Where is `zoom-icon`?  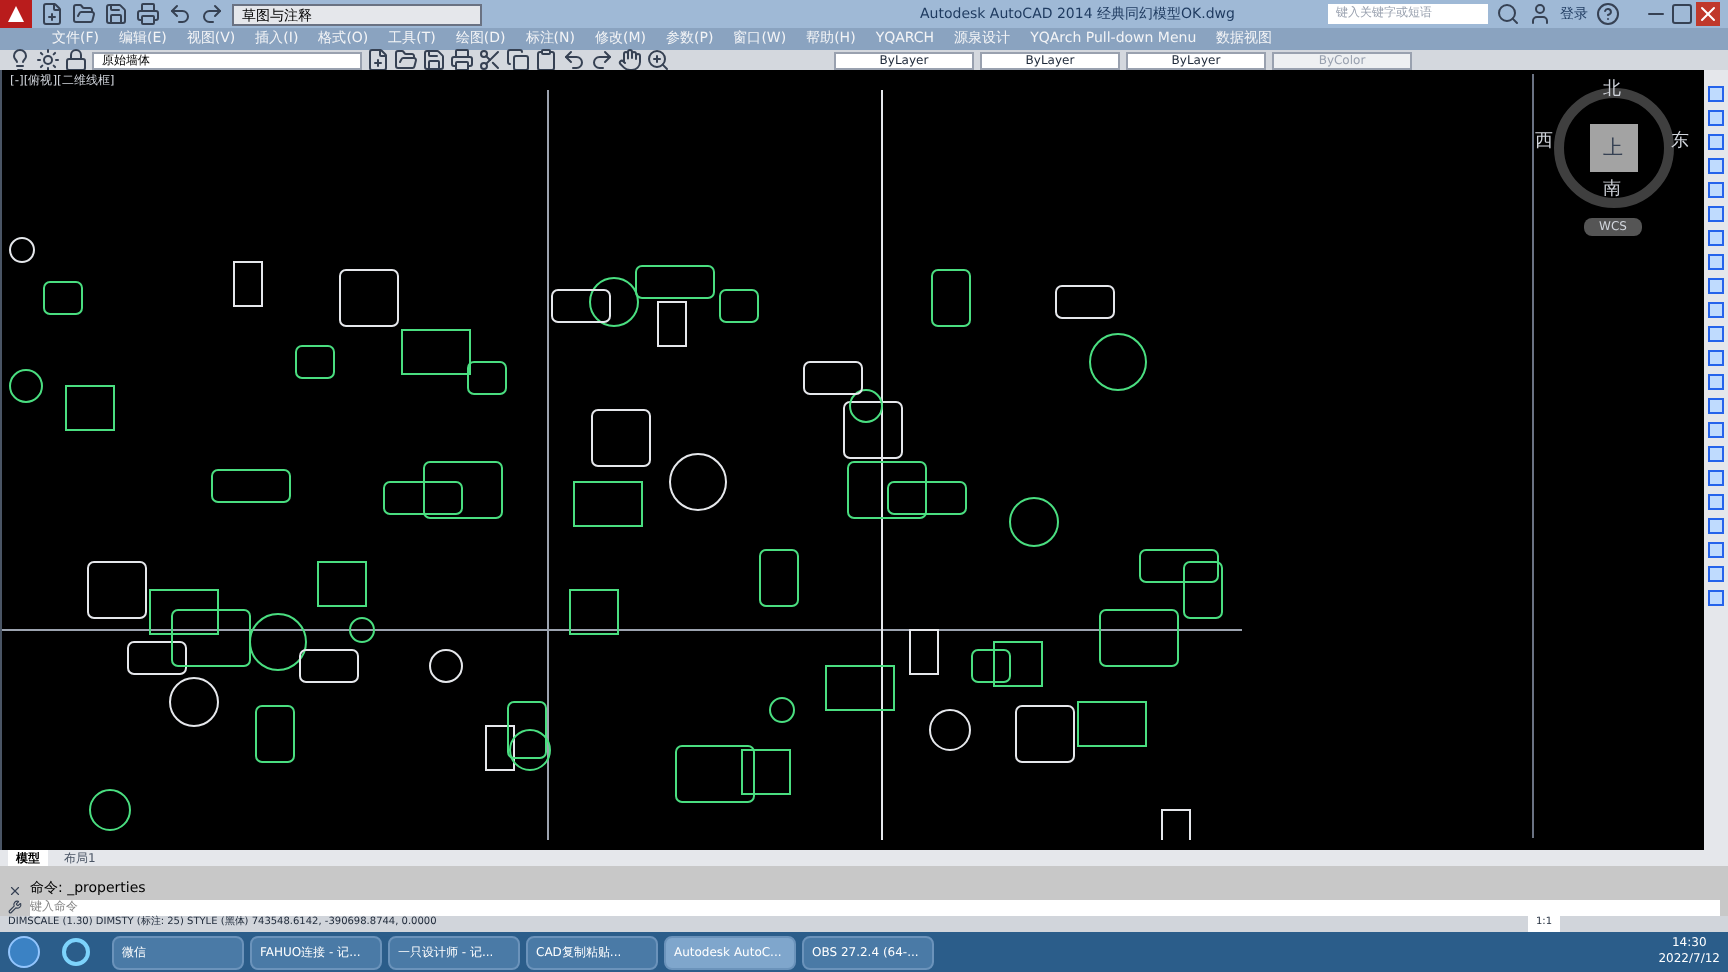
zoom-icon is located at coordinates (658, 60).